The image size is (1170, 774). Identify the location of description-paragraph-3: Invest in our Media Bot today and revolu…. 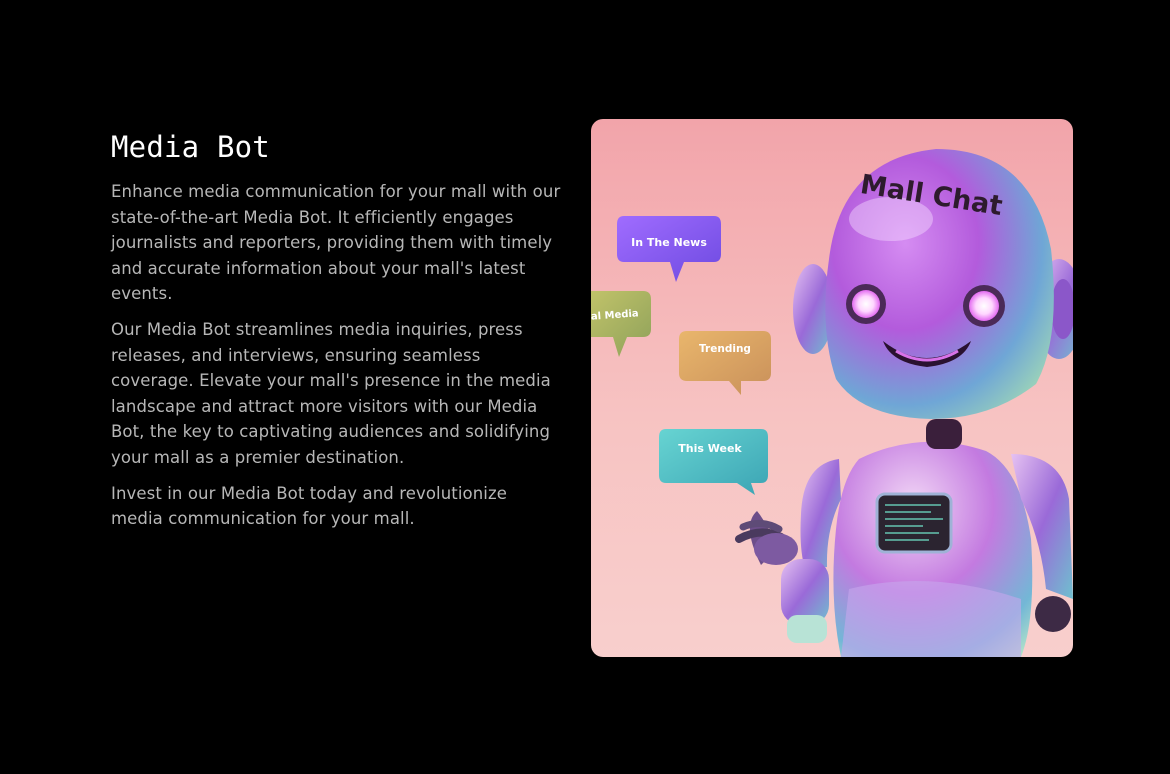
(309, 506).